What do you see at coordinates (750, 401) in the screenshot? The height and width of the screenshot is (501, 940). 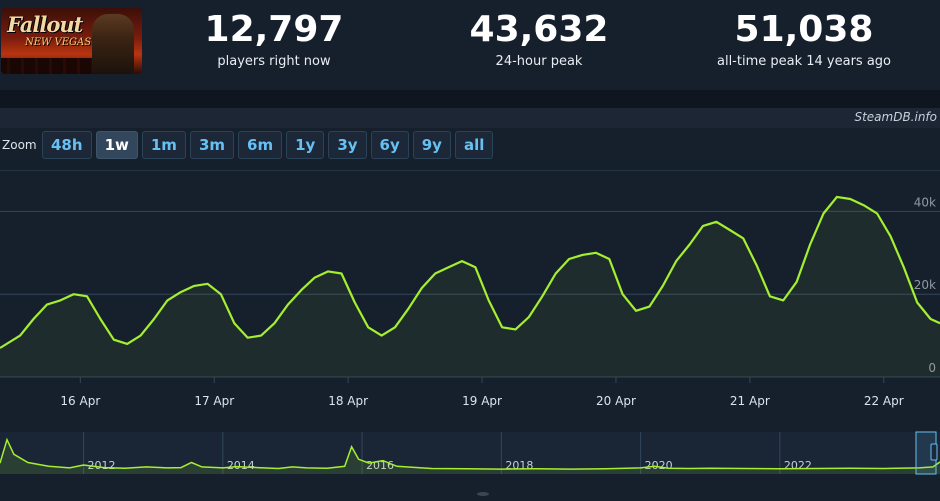 I see `x-tick-label: 21 Apr` at bounding box center [750, 401].